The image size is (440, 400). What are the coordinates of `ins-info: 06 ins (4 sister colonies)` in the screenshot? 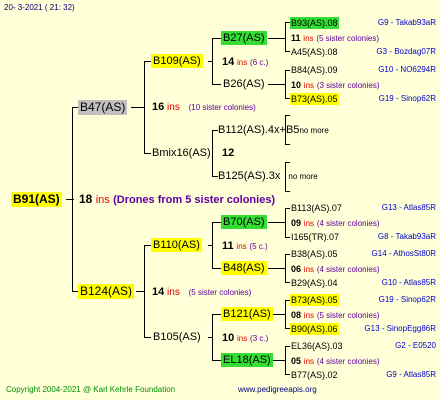 It's located at (335, 269).